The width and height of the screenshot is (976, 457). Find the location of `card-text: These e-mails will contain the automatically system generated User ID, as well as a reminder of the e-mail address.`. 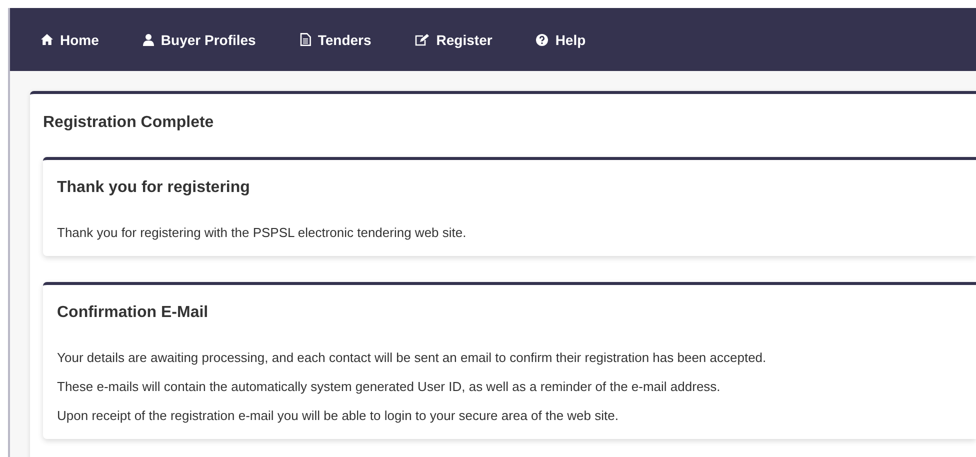

card-text: These e-mails will contain the automatically system generated User ID, as well as a reminder of the e-mail address. is located at coordinates (389, 386).